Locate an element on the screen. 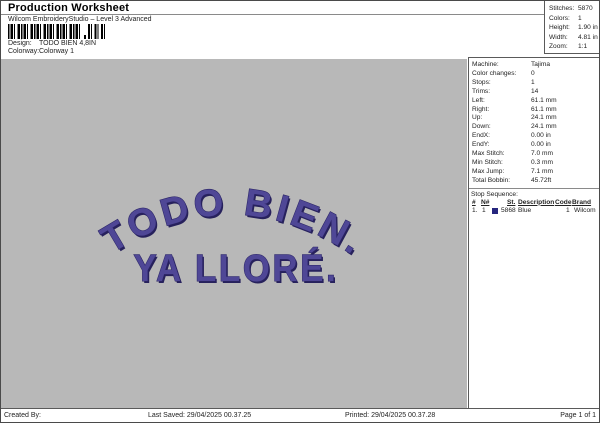 The height and width of the screenshot is (424, 600). col-header-brand: Brand is located at coordinates (582, 202).